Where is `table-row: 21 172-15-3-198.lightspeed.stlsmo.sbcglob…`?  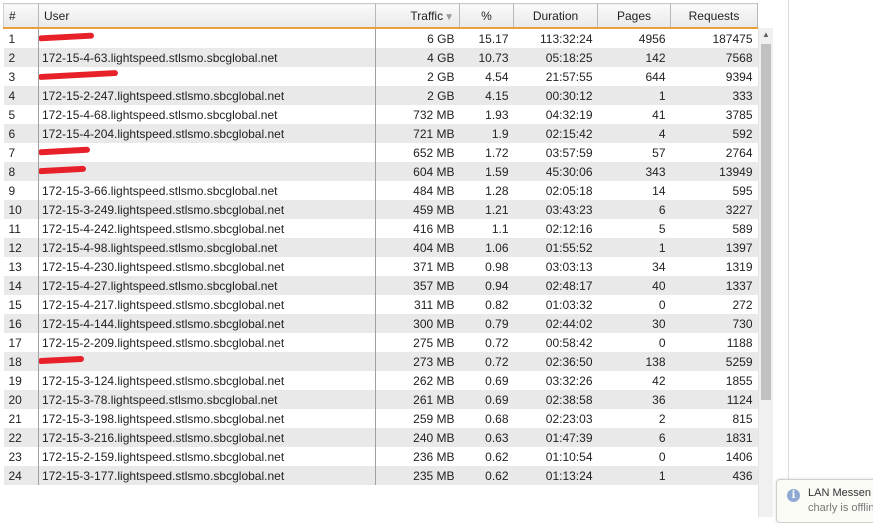
table-row: 21 172-15-3-198.lightspeed.stlsmo.sbcglob… is located at coordinates (380, 418).